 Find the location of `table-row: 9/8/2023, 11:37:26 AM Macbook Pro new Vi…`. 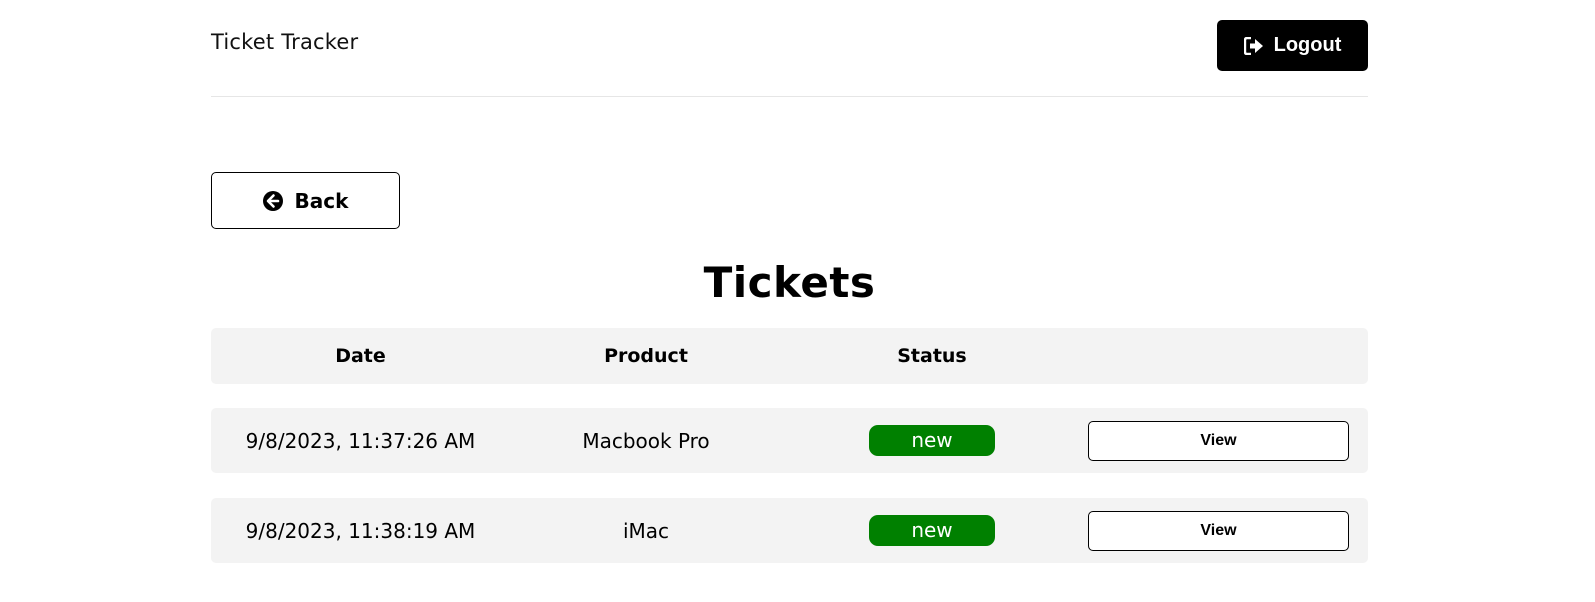

table-row: 9/8/2023, 11:37:26 AM Macbook Pro new Vi… is located at coordinates (789, 440).